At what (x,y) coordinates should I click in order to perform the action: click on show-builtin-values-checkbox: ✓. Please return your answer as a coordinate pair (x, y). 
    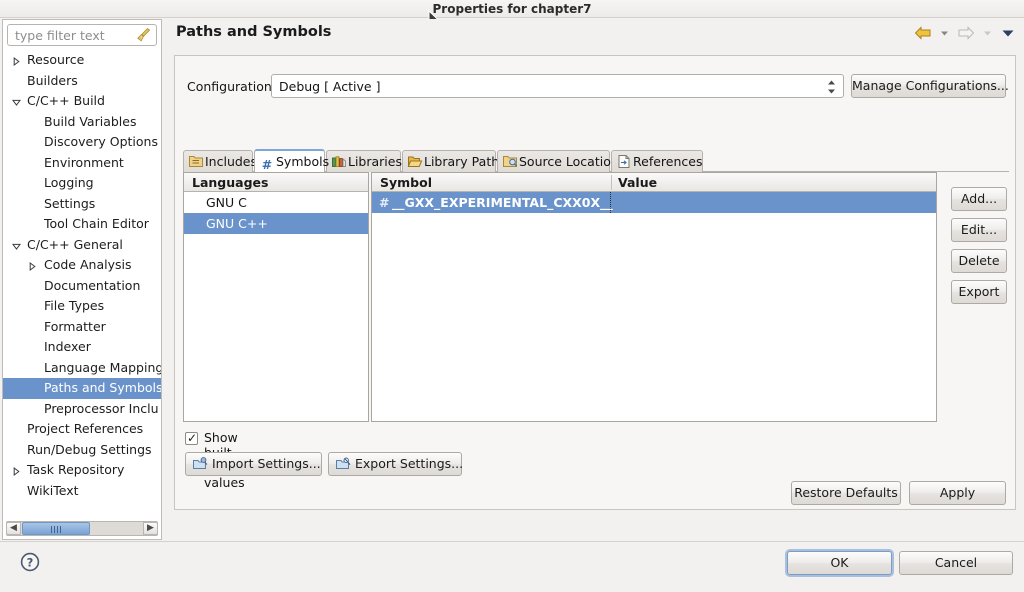
    Looking at the image, I should click on (191, 438).